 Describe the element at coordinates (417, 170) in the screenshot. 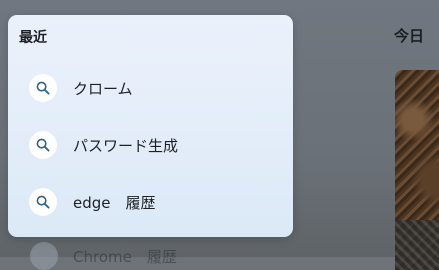

I see `news-card-image` at that location.